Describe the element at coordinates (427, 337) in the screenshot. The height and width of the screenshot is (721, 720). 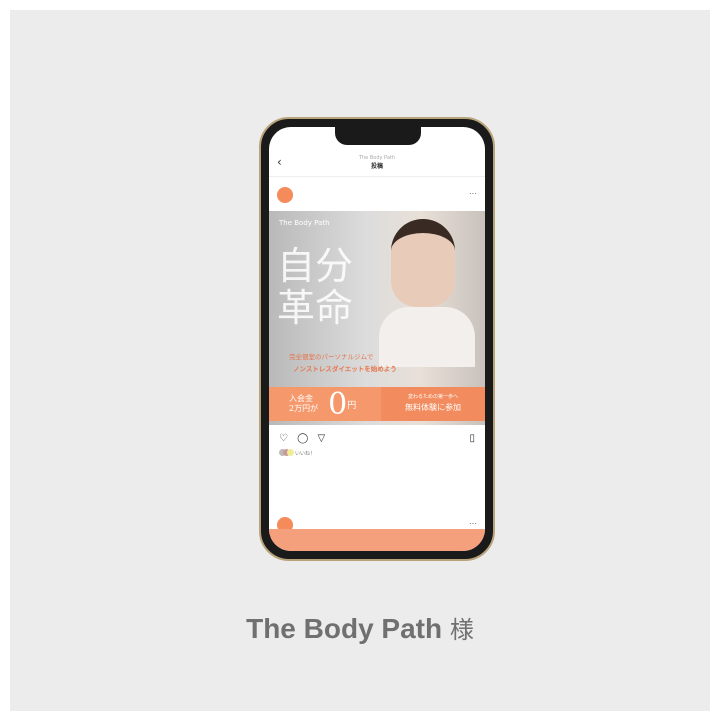
I see `model-body` at that location.